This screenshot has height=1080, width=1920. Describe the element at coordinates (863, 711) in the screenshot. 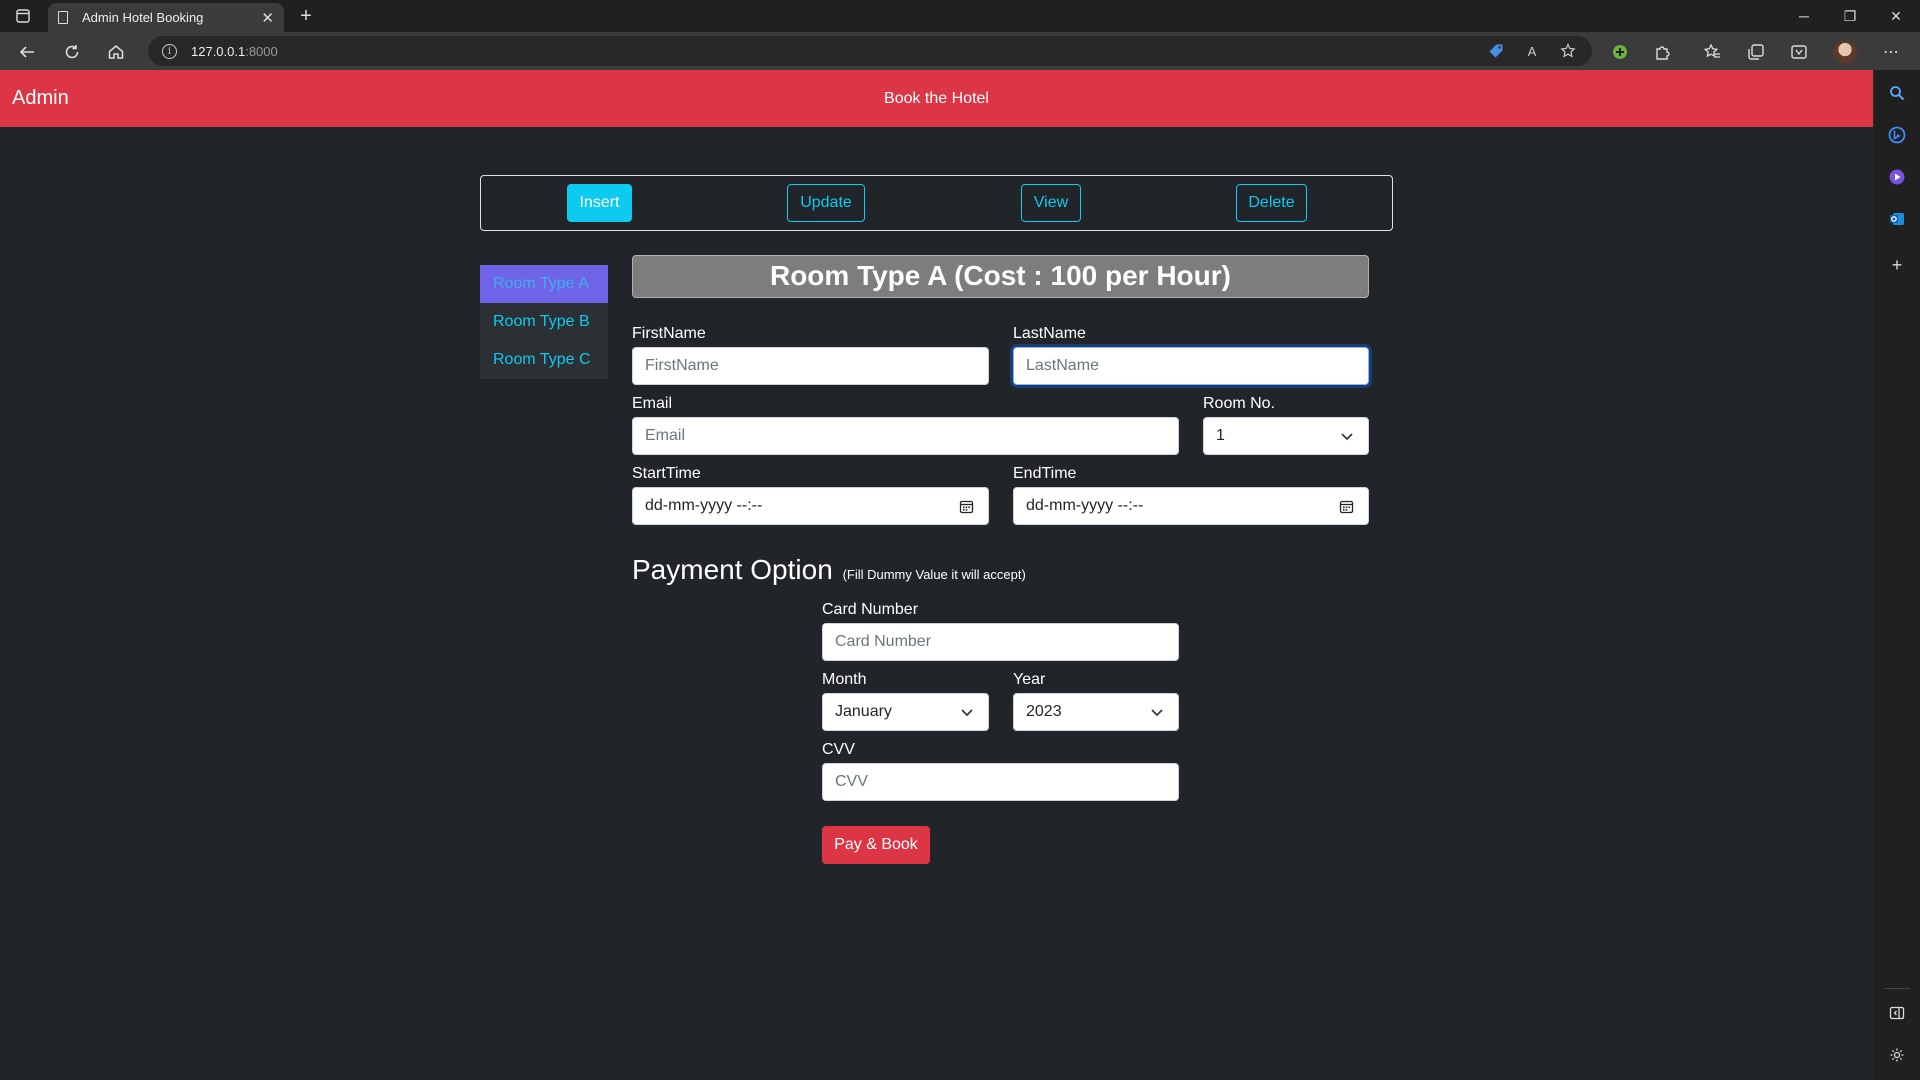

I see `month-value: January` at that location.